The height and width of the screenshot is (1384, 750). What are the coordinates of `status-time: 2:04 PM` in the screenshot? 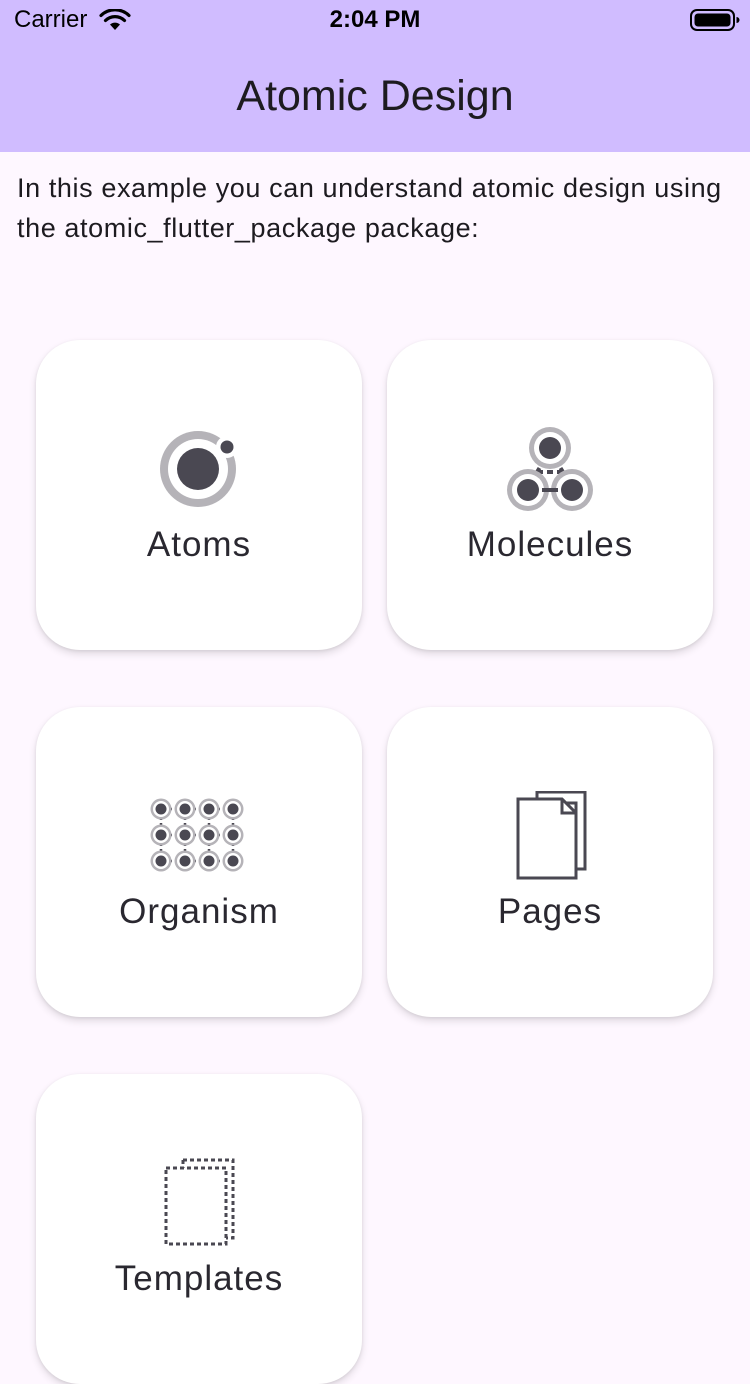 It's located at (375, 19).